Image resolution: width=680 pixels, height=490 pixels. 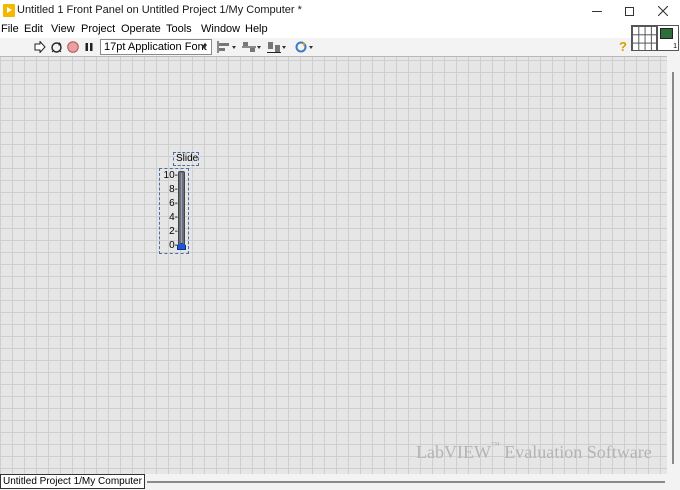 I want to click on distribute-objects-button, so click(x=251, y=47).